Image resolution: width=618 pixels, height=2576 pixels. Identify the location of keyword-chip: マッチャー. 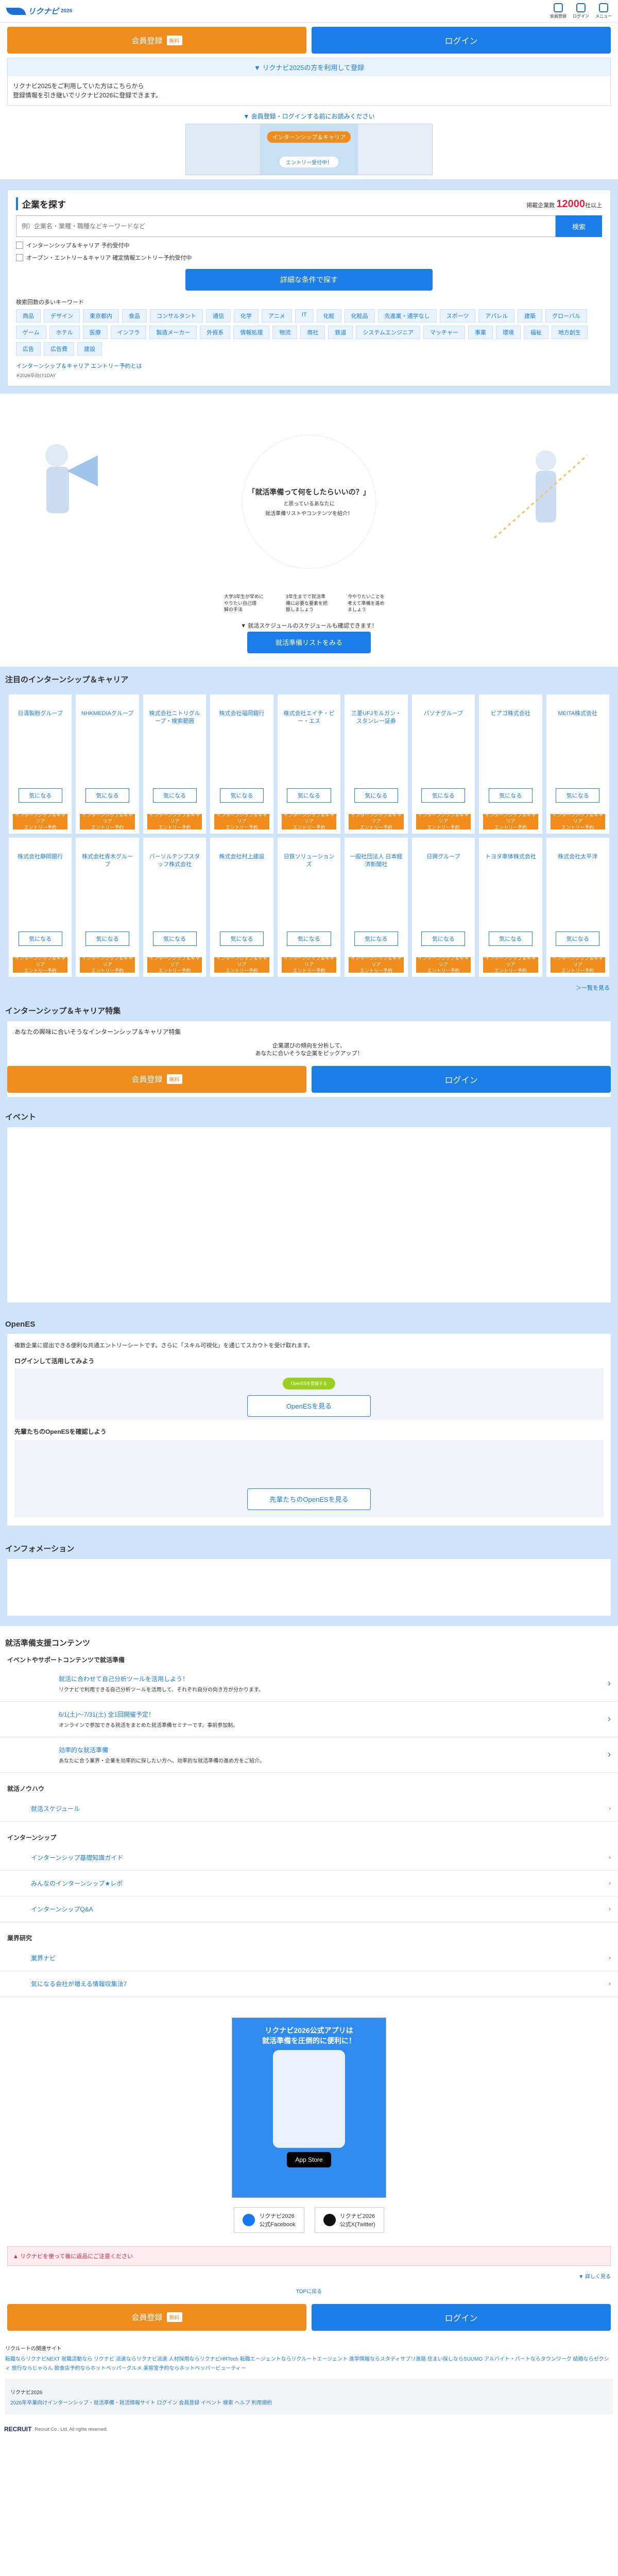
(444, 332).